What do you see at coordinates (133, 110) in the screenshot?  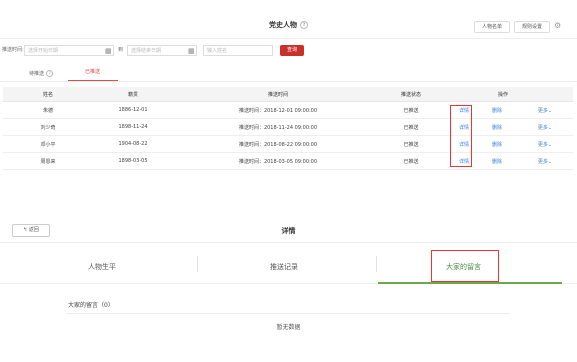 I see `cell-birth: 1886-12-01` at bounding box center [133, 110].